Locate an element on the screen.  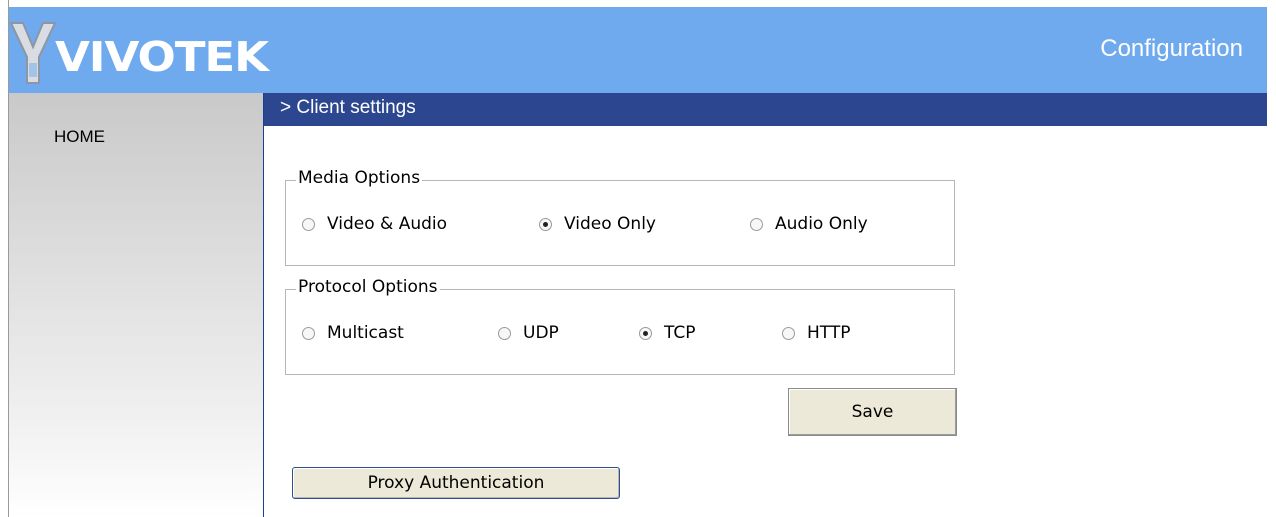
radio-multicast: Multicast is located at coordinates (353, 333).